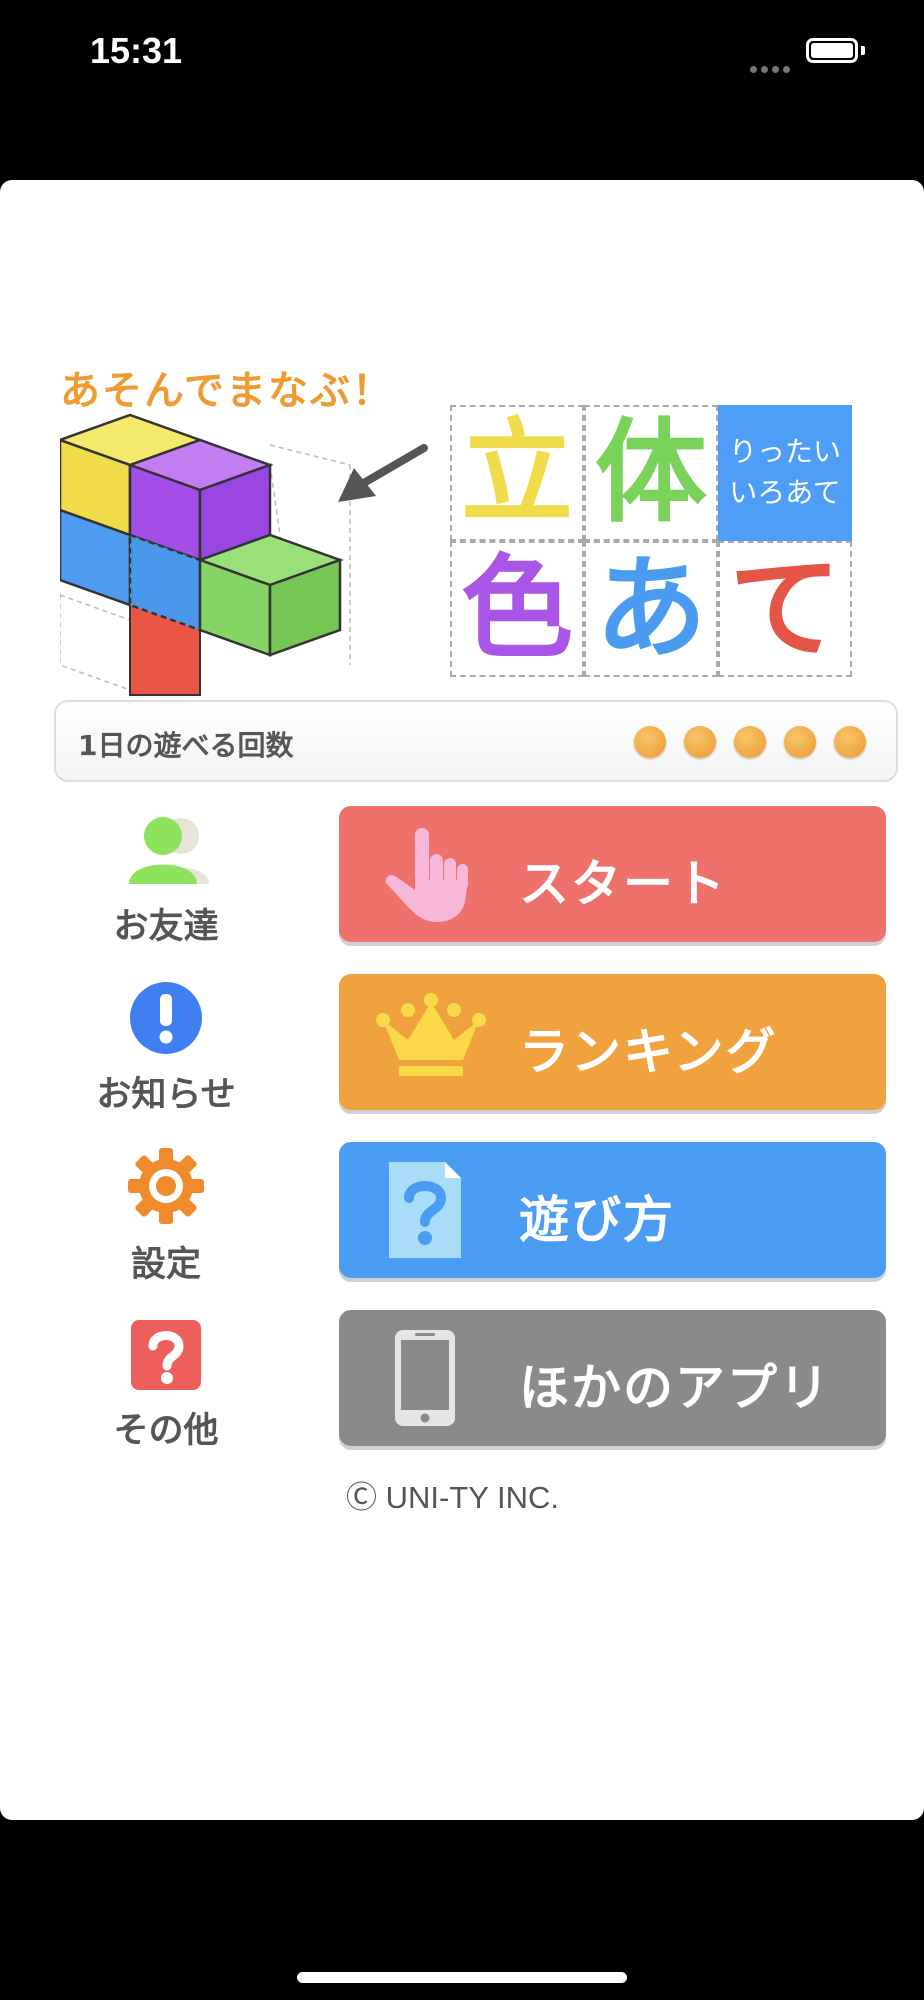 The height and width of the screenshot is (2000, 924). What do you see at coordinates (785, 609) in the screenshot?
I see `title-char-5: て` at bounding box center [785, 609].